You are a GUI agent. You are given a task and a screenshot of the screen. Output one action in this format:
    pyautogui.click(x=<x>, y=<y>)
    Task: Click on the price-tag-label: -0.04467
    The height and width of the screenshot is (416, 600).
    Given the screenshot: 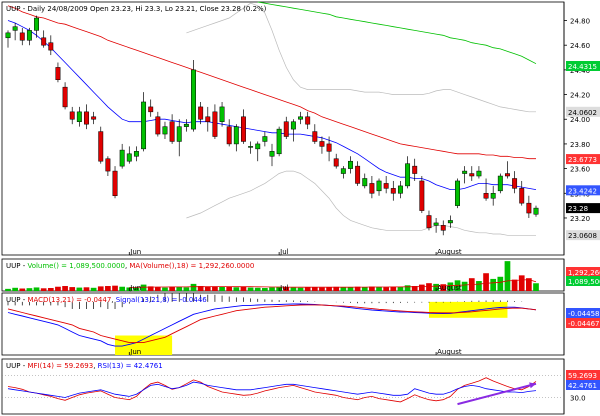 What is the action you would take?
    pyautogui.click(x=583, y=324)
    